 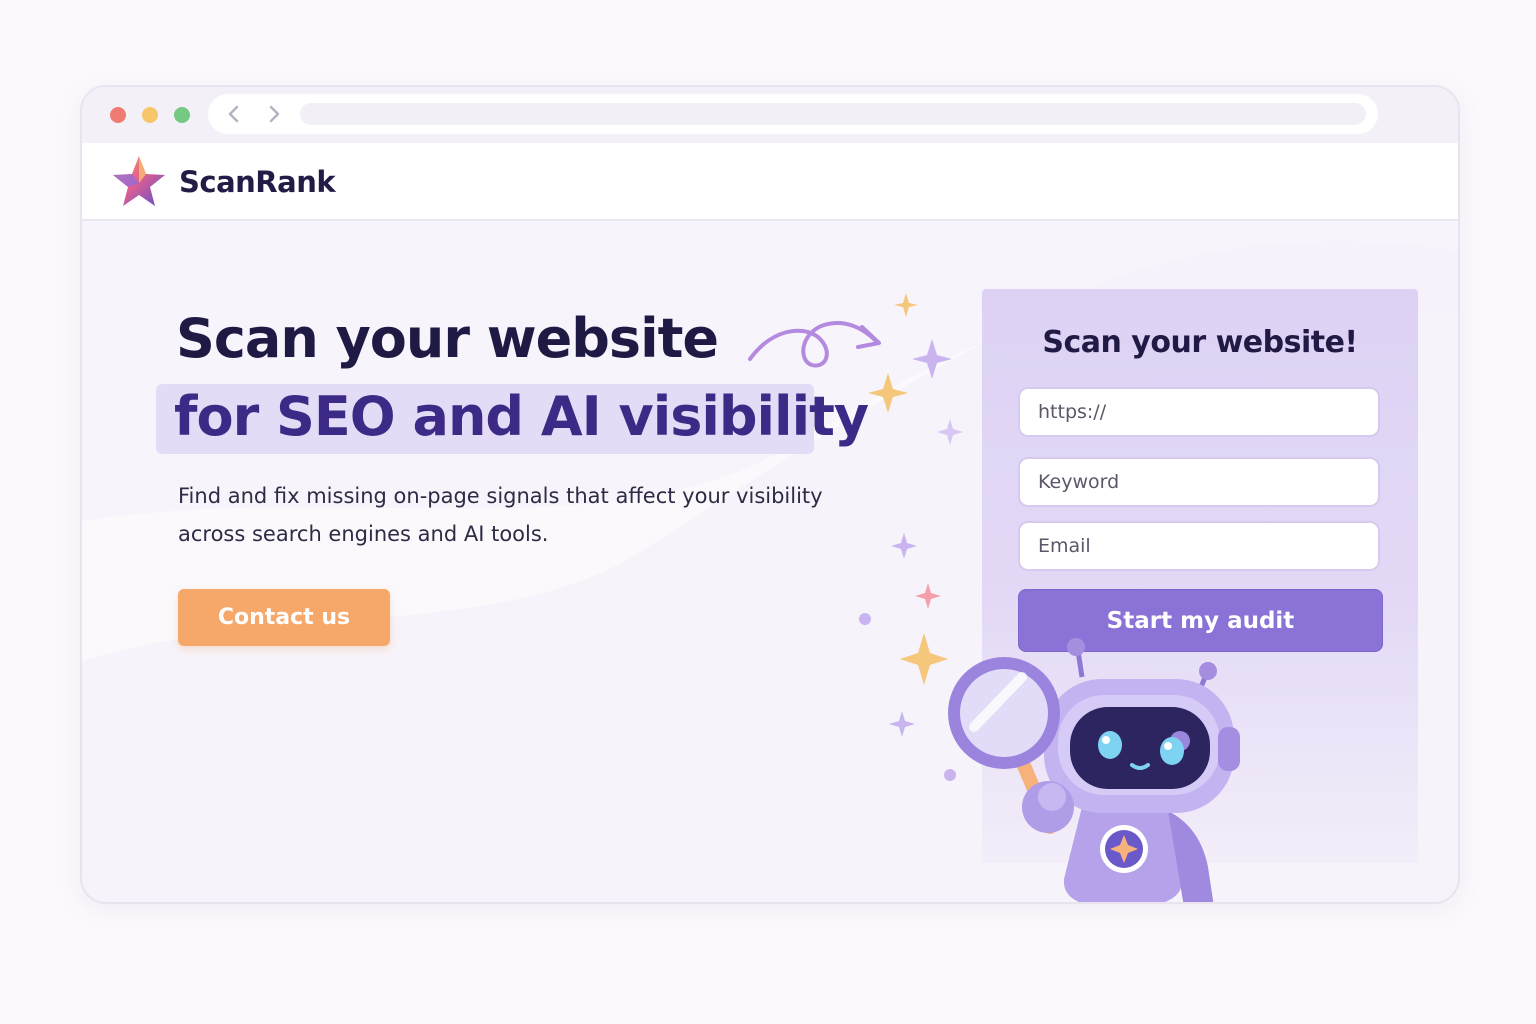 What do you see at coordinates (182, 115) in the screenshot?
I see `window-maximize-dot` at bounding box center [182, 115].